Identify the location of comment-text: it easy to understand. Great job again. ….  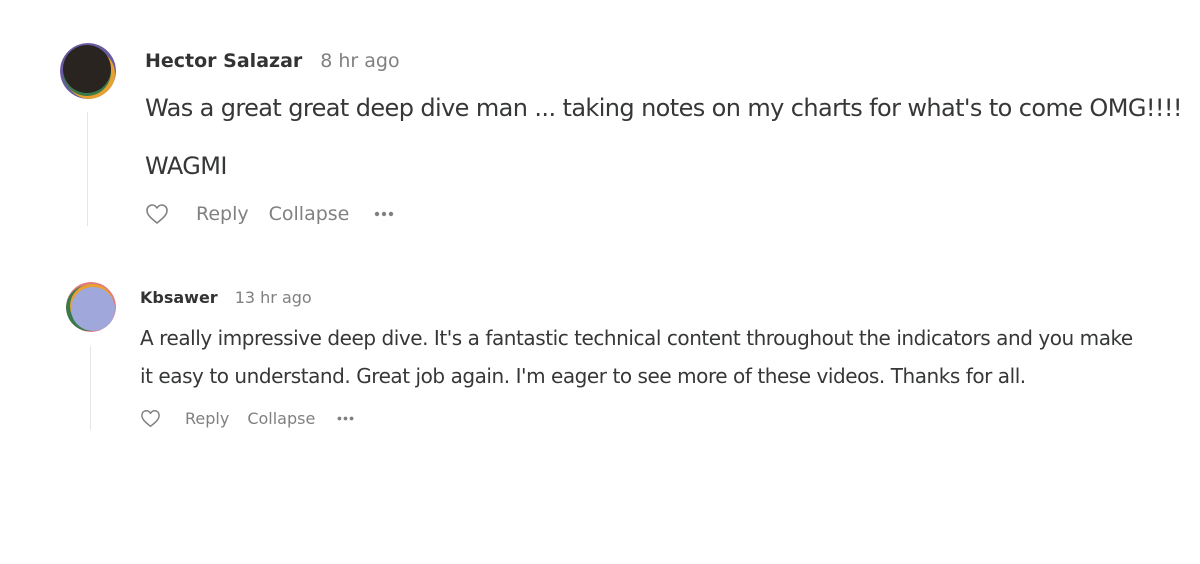
(583, 376).